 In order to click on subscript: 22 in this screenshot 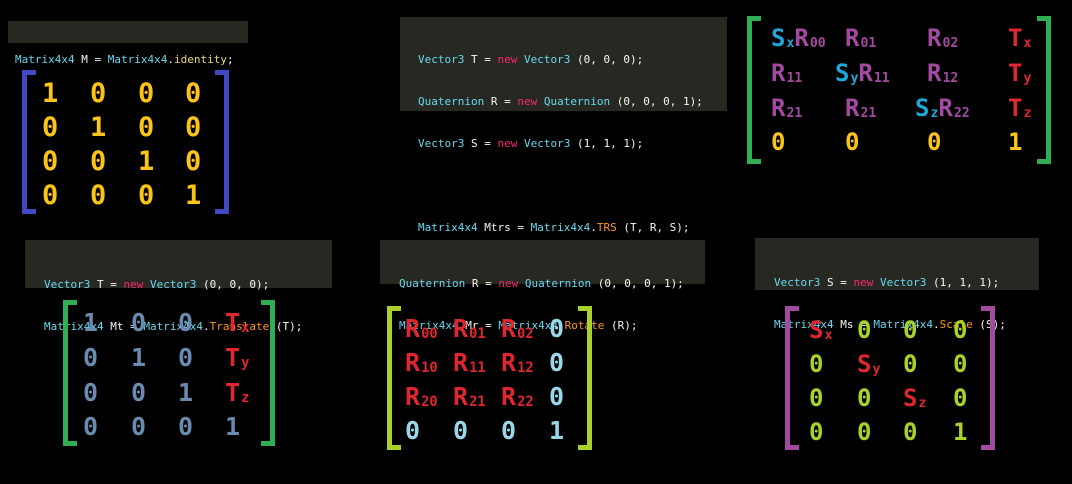, I will do `click(961, 113)`.